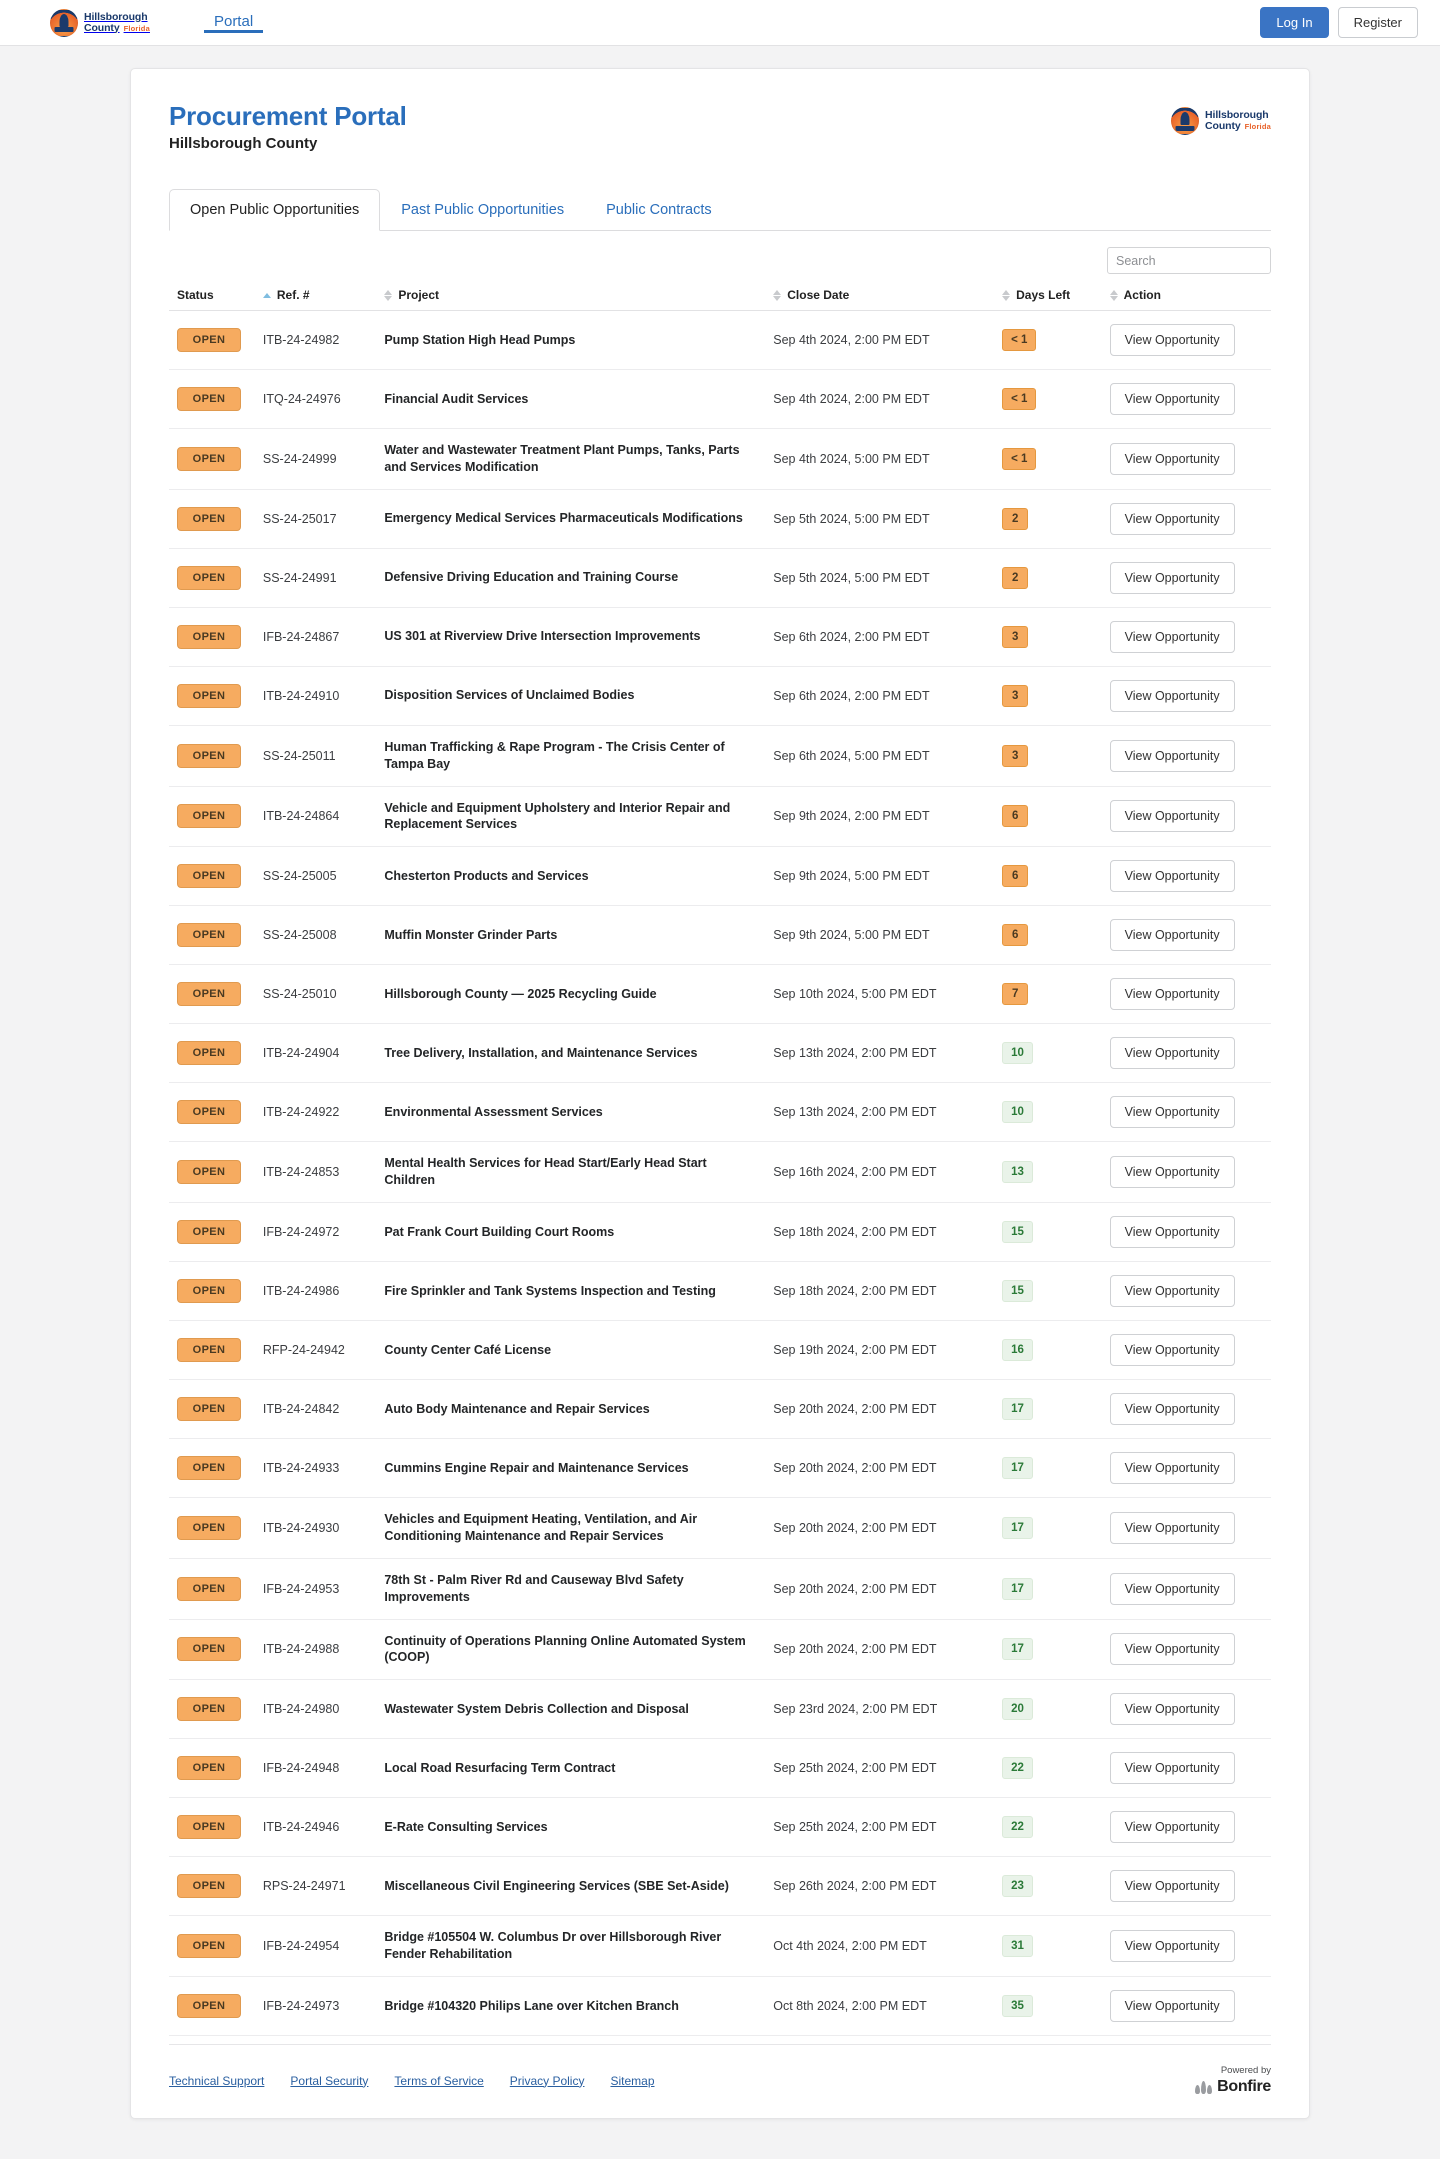 The height and width of the screenshot is (2159, 1440). What do you see at coordinates (571, 296) in the screenshot?
I see `column-header-project: Project` at bounding box center [571, 296].